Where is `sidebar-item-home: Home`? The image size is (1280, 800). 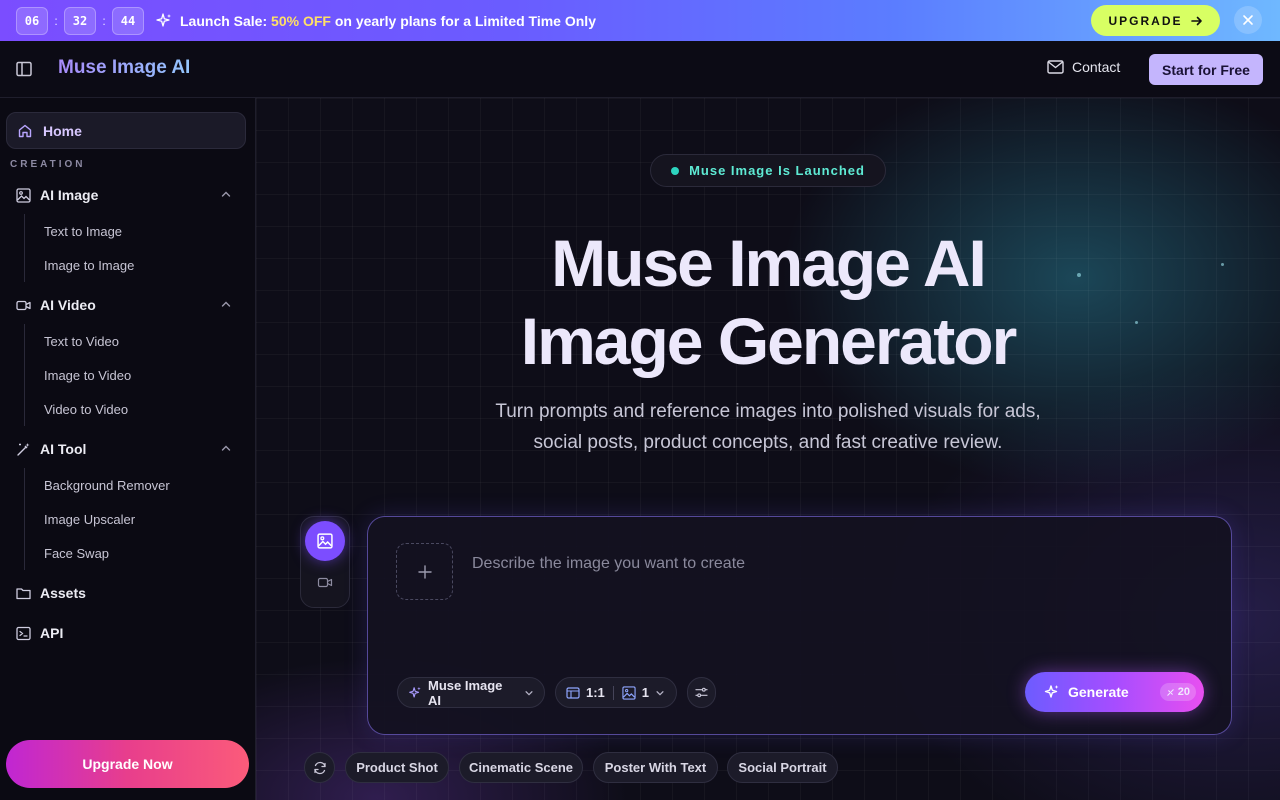 sidebar-item-home: Home is located at coordinates (126, 130).